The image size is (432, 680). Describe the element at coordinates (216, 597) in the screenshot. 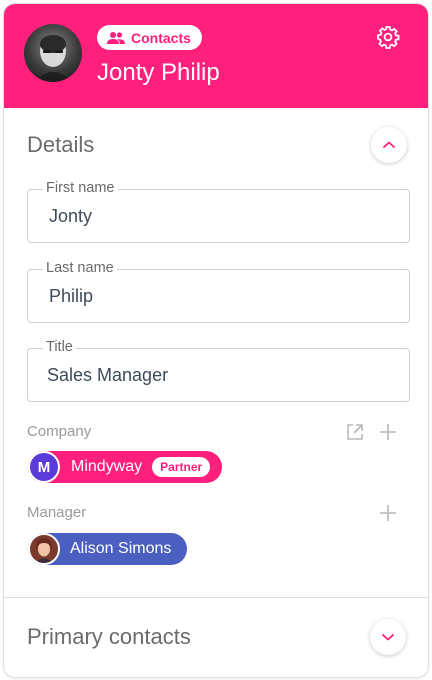

I see `section-divider` at that location.